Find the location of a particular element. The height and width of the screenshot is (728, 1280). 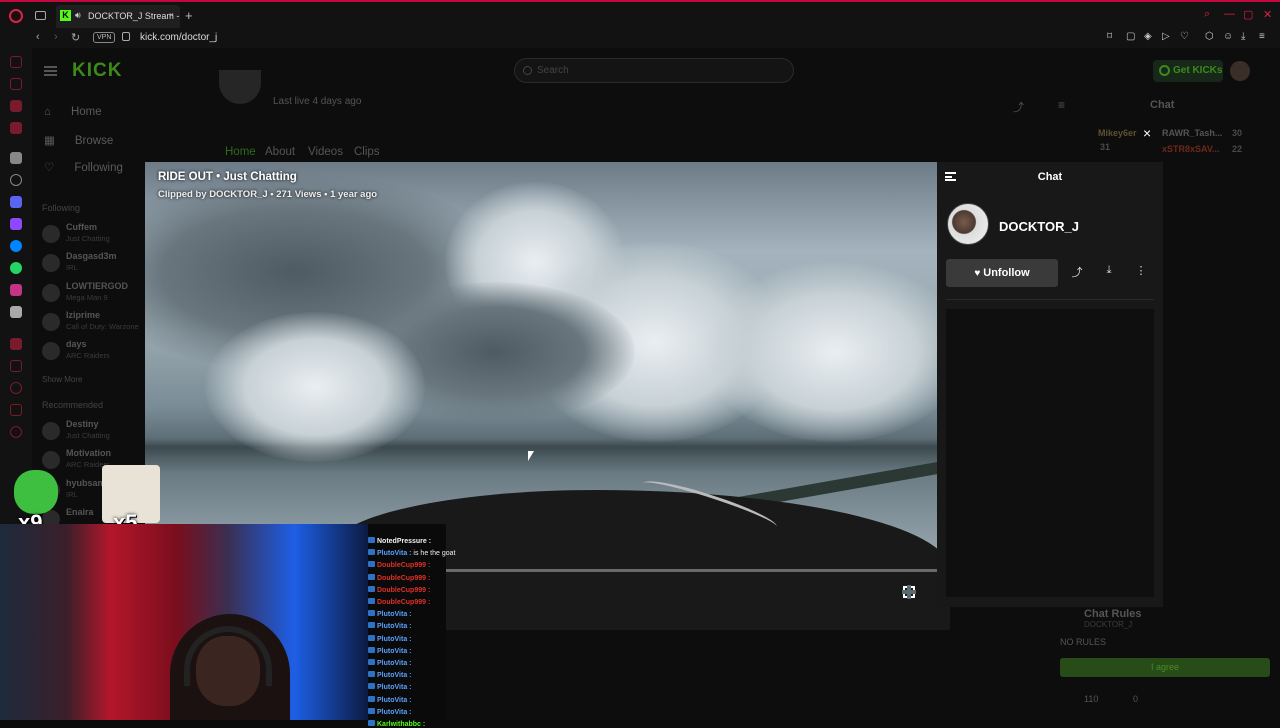

sidebar-history-icon is located at coordinates (16, 388).